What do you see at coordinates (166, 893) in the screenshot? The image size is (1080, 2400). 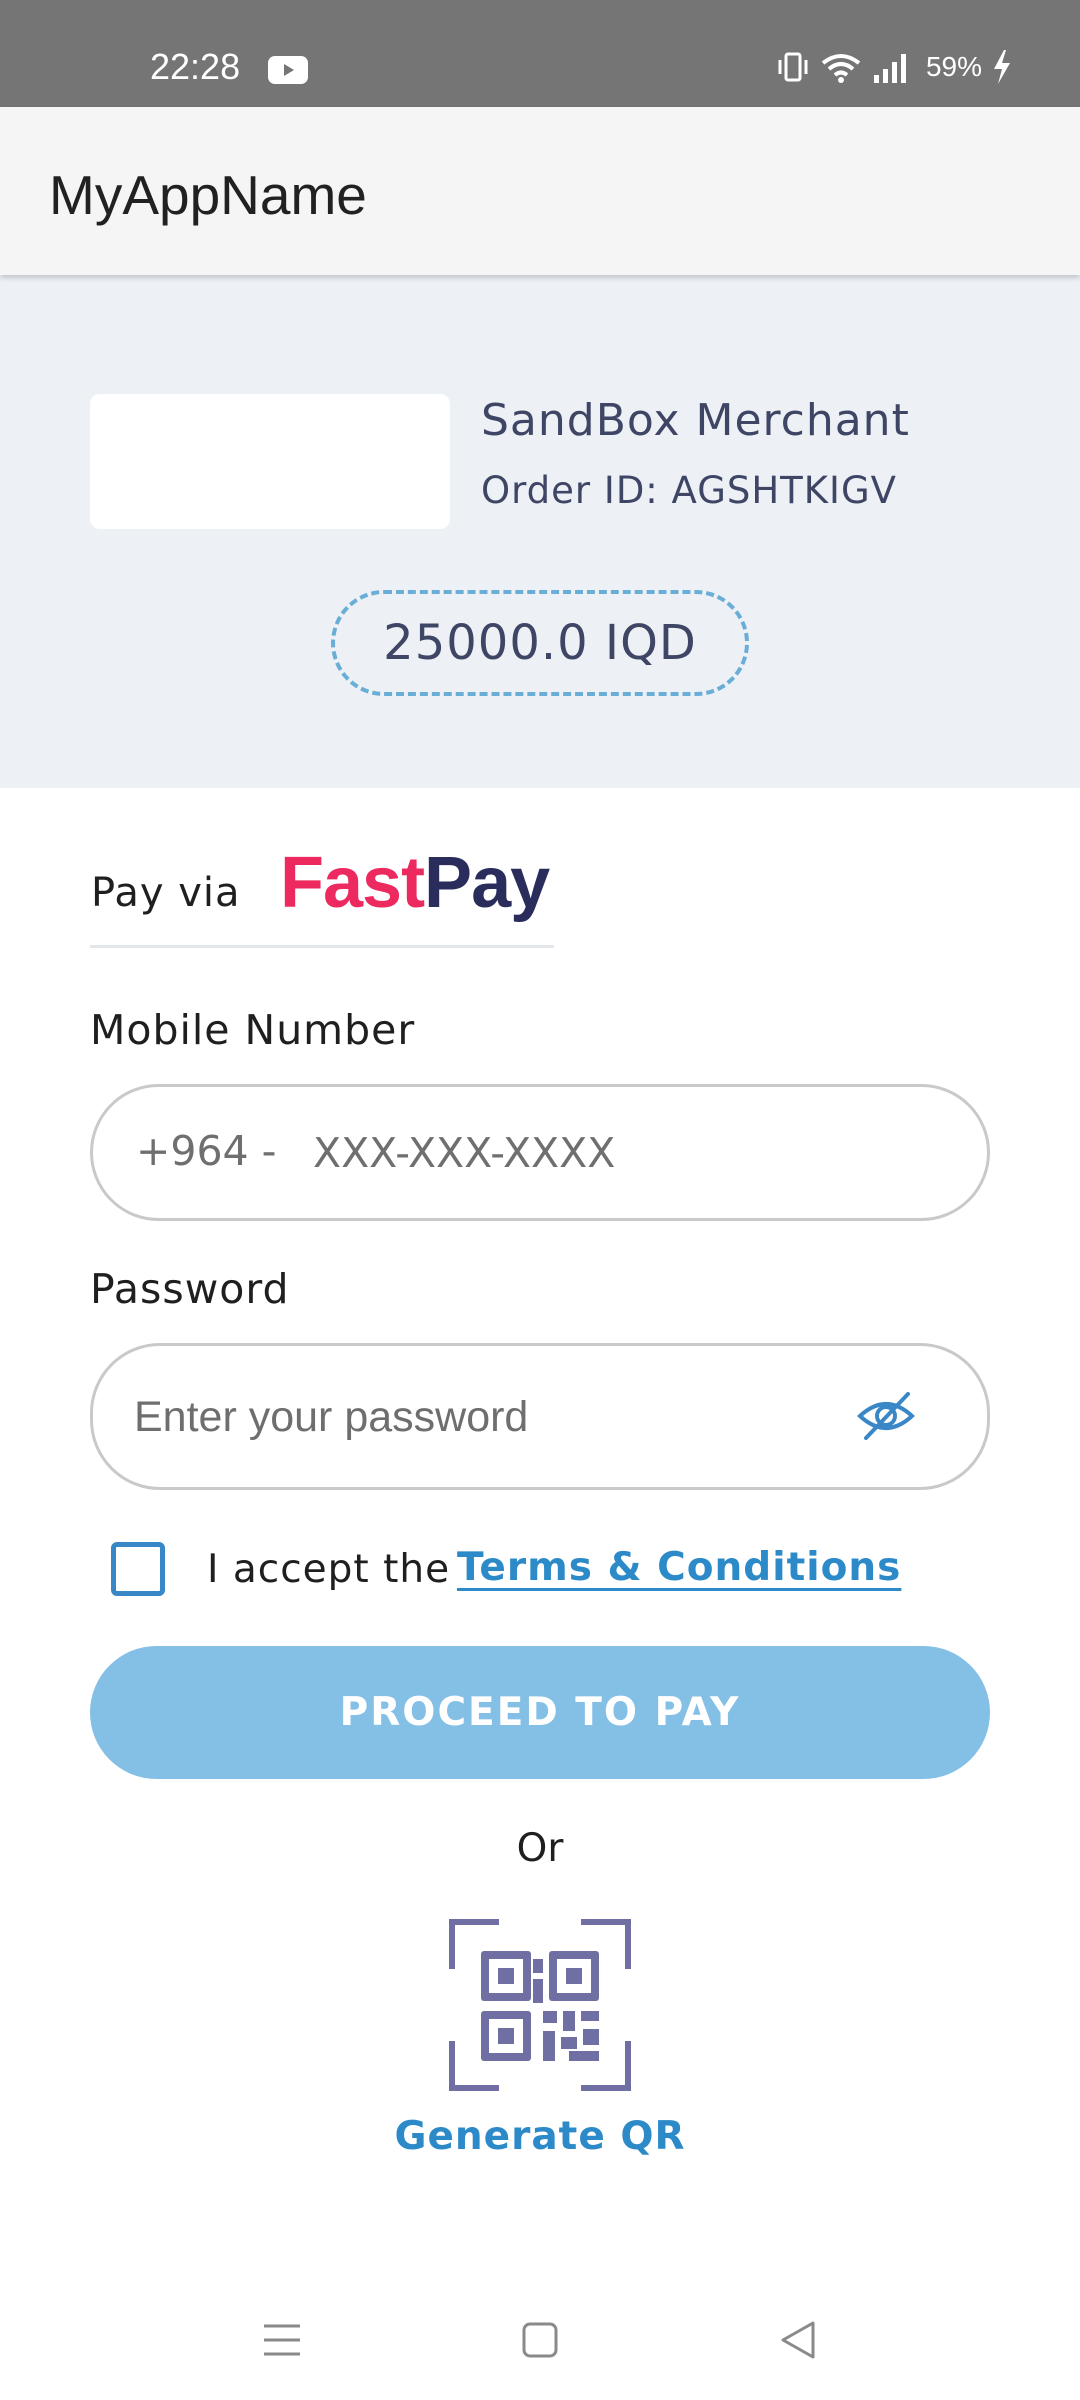 I see `pay-via-label: Pay via` at bounding box center [166, 893].